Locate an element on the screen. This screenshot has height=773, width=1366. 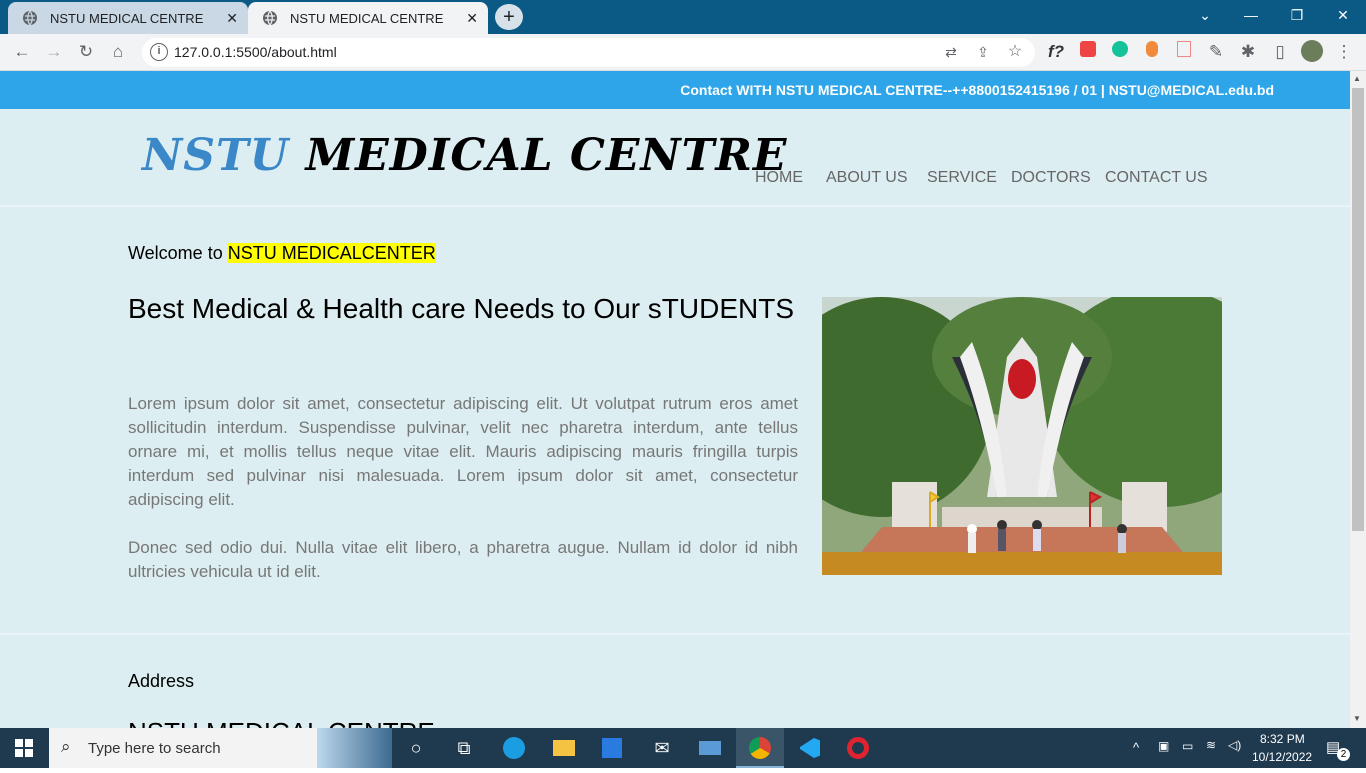
show-hidden-icons-icon: ^ is located at coordinates (1136, 747).